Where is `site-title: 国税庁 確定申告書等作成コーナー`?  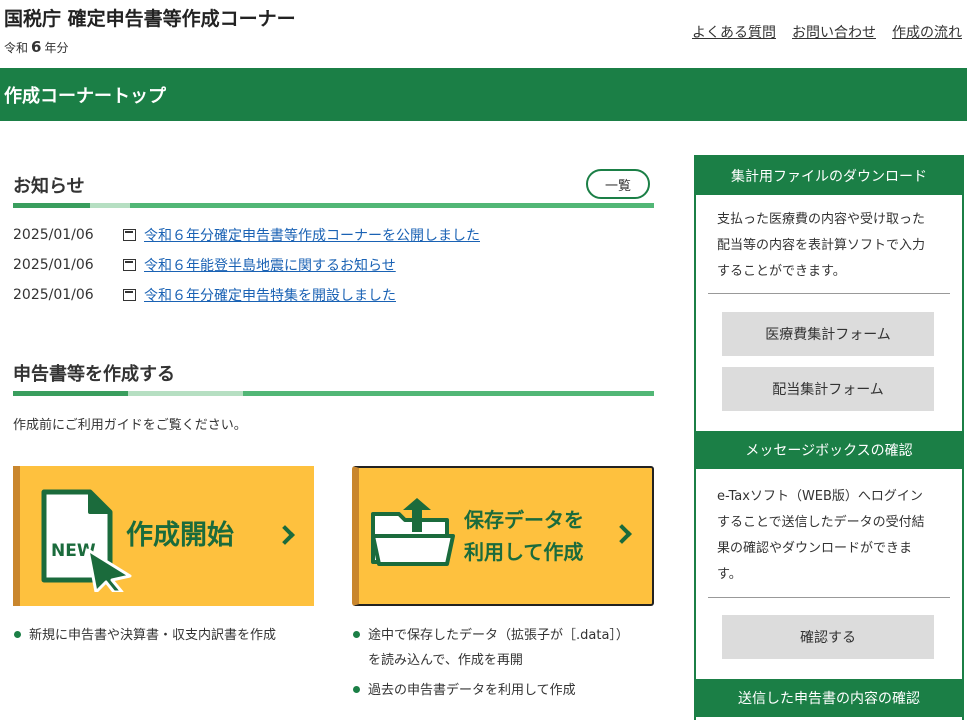
site-title: 国税庁 確定申告書等作成コーナー is located at coordinates (150, 19).